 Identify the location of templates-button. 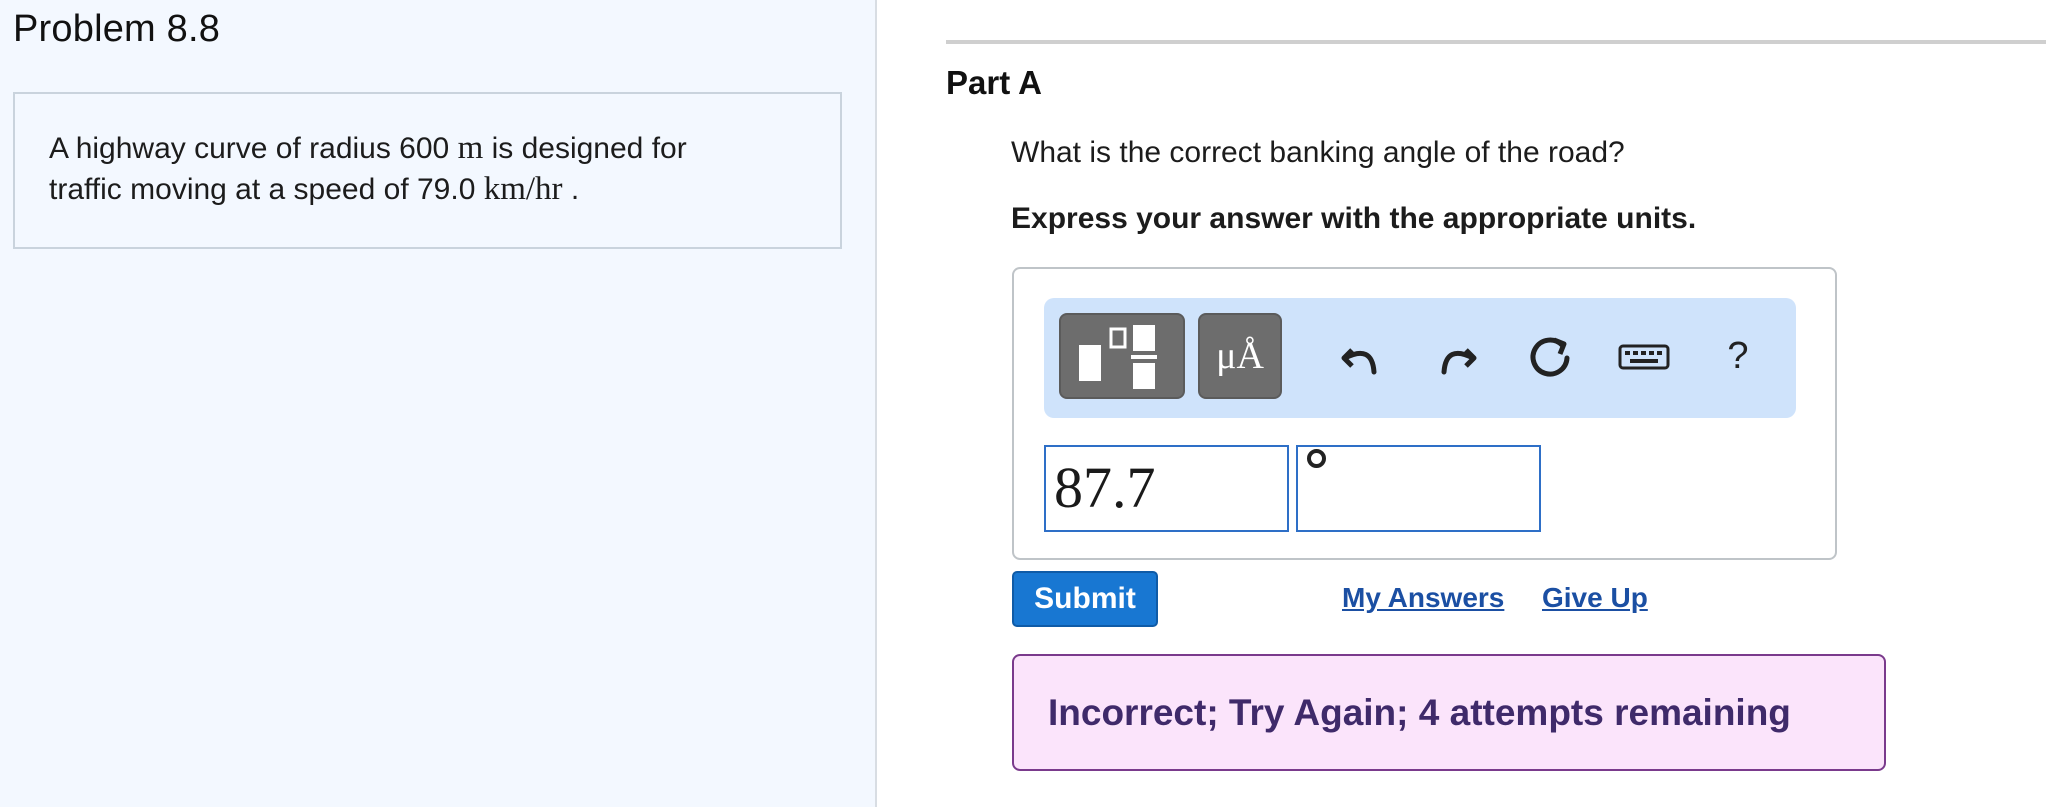
(1122, 356).